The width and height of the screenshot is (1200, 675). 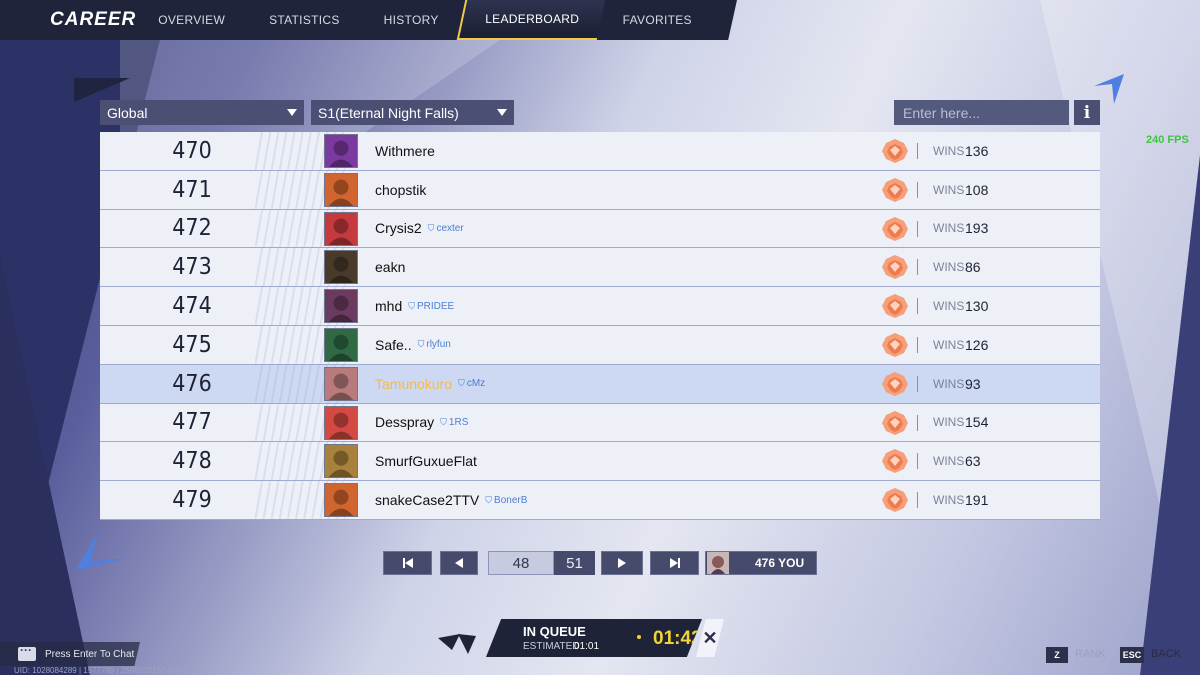 I want to click on chat-icon, so click(x=27, y=652).